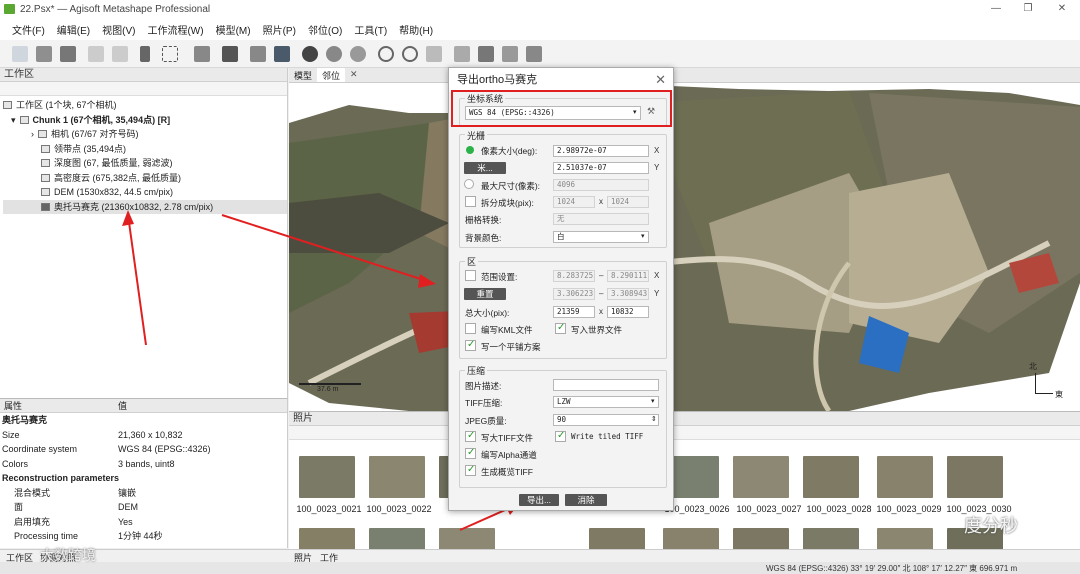  Describe the element at coordinates (106, 449) in the screenshot. I see `prop-row: Coordinate system WGS 84 (EPSG::4326)` at that location.